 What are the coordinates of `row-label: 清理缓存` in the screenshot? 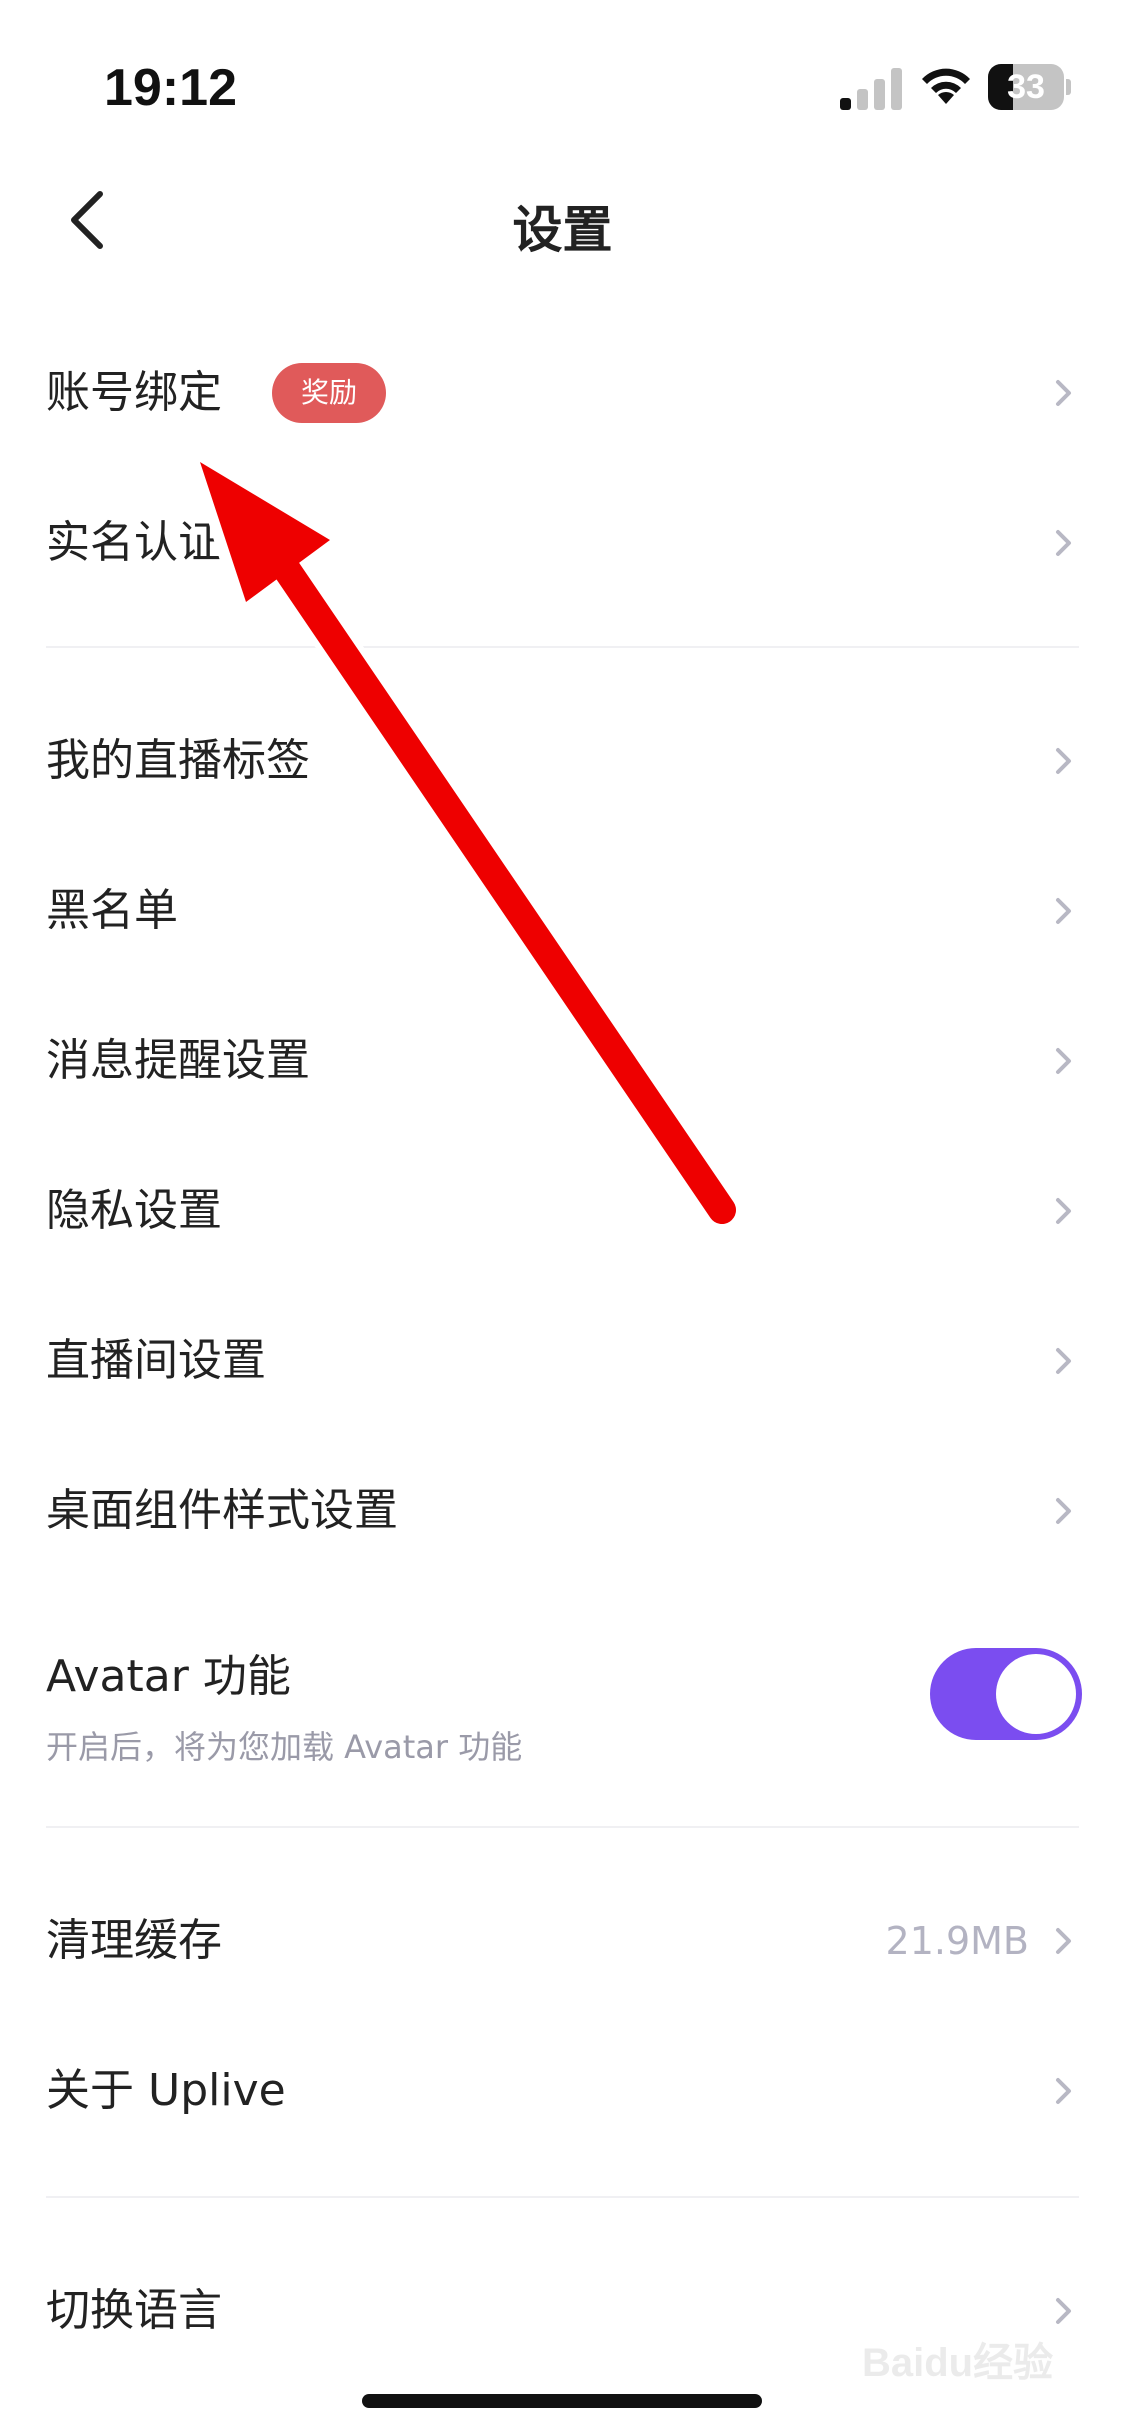 It's located at (134, 1940).